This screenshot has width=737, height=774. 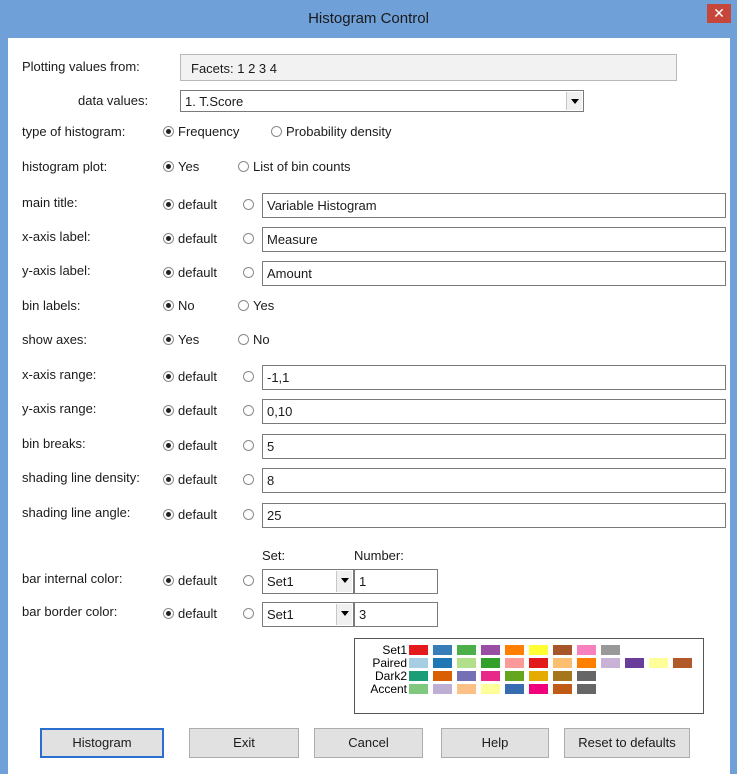 What do you see at coordinates (396, 614) in the screenshot?
I see `bar-border-number-input: 3` at bounding box center [396, 614].